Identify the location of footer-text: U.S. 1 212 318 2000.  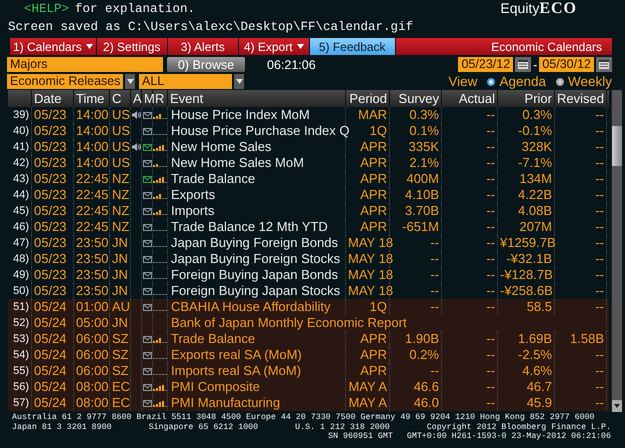
(342, 427).